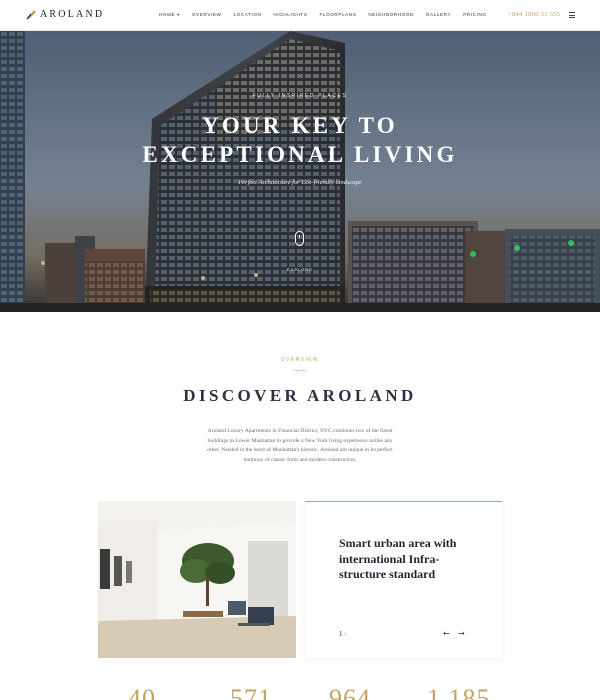 The height and width of the screenshot is (700, 600). Describe the element at coordinates (390, 15) in the screenshot. I see `menu-item-neighborhood: Neighborhood` at that location.